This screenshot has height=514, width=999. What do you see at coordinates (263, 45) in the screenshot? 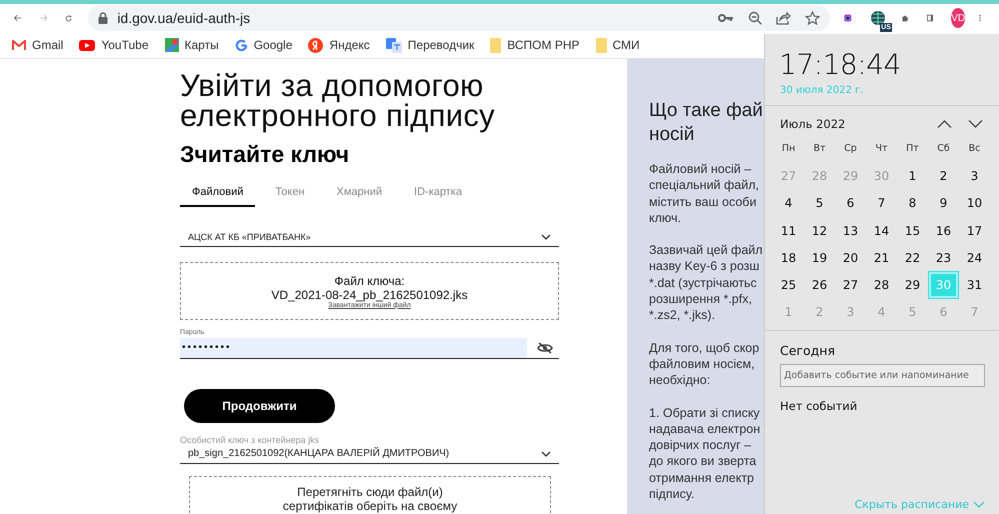
I see `bookmark: Google` at bounding box center [263, 45].